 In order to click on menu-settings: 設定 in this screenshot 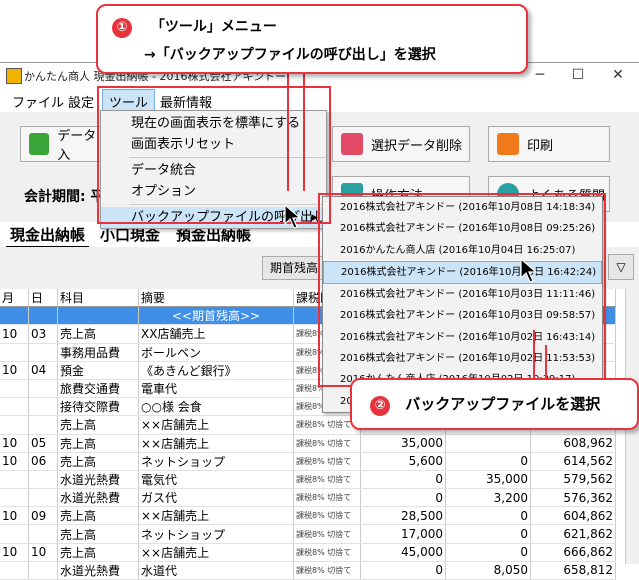, I will do `click(81, 101)`.